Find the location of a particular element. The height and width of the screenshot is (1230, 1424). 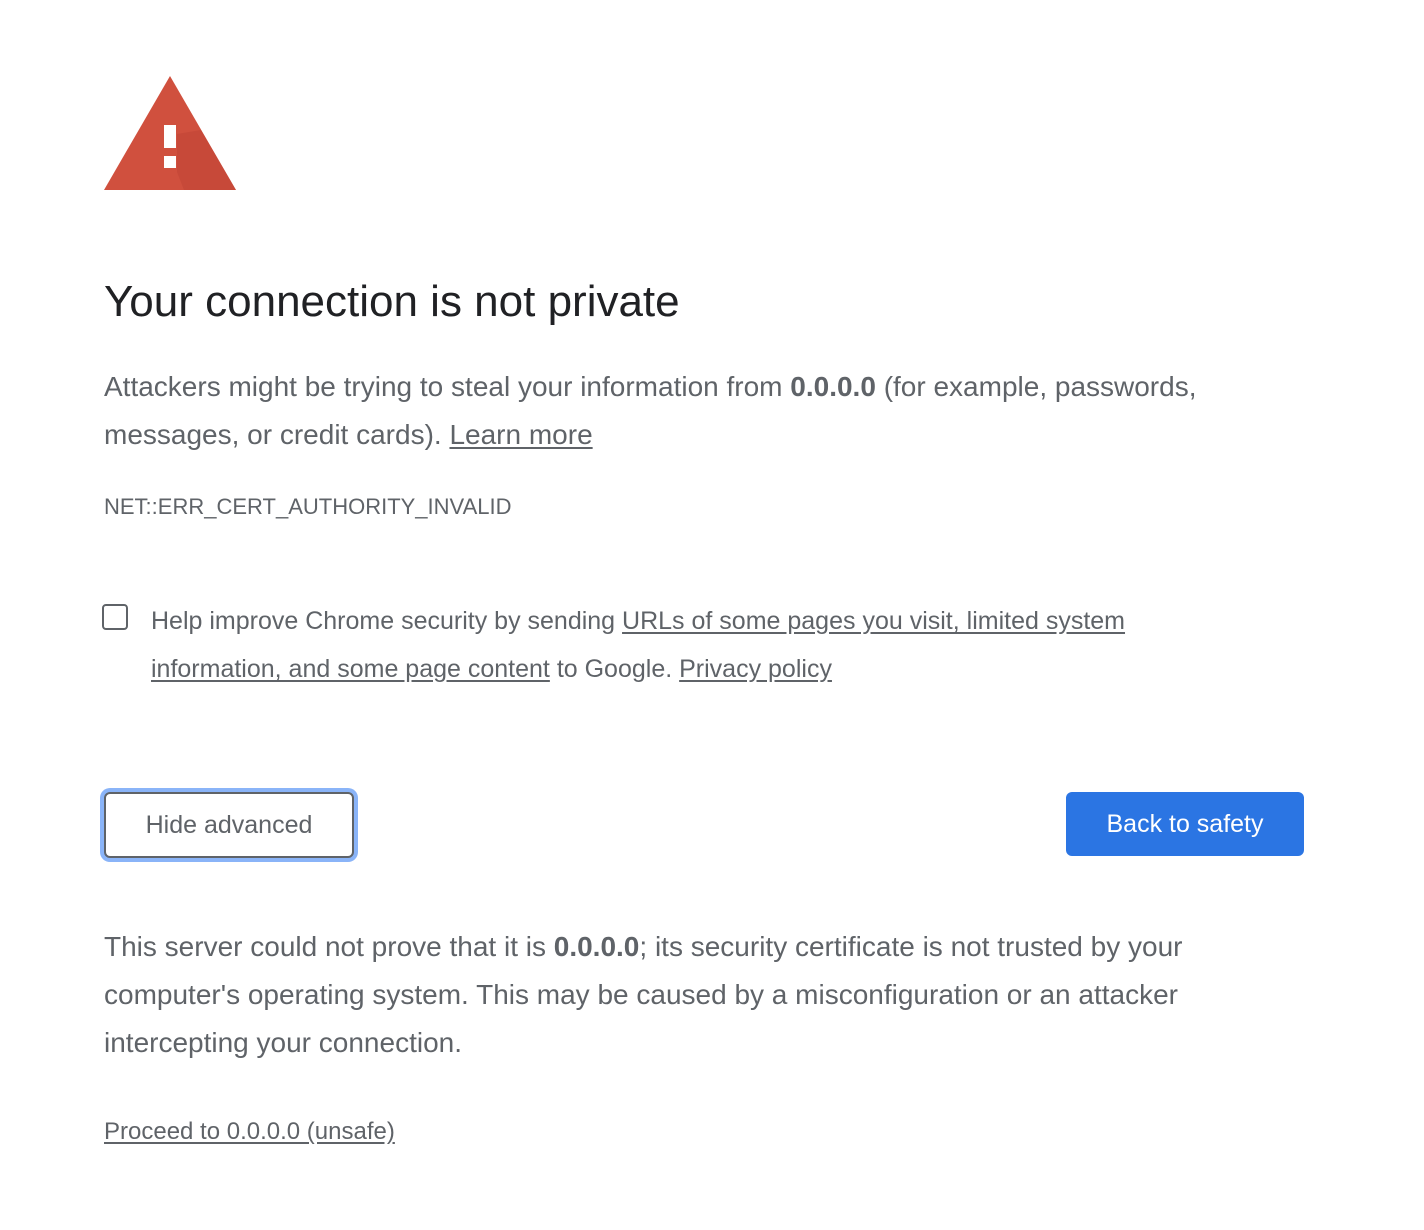

optin-checkbox is located at coordinates (115, 617).